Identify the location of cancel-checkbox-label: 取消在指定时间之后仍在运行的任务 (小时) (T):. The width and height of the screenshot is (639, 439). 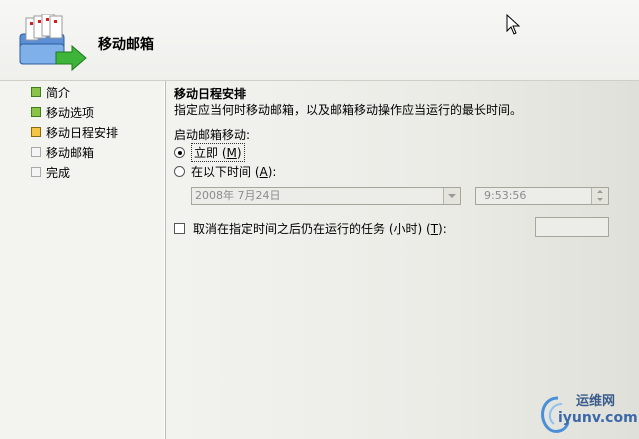
(320, 229).